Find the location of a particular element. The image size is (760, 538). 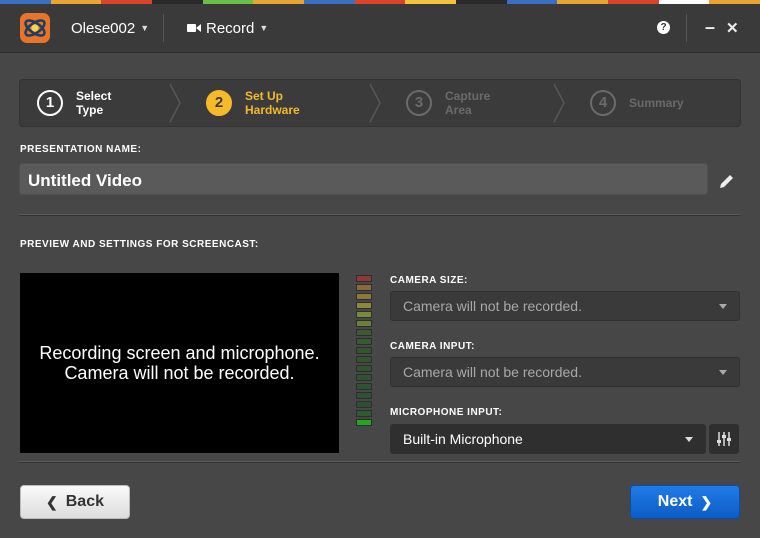

step-label: Summary is located at coordinates (656, 103).